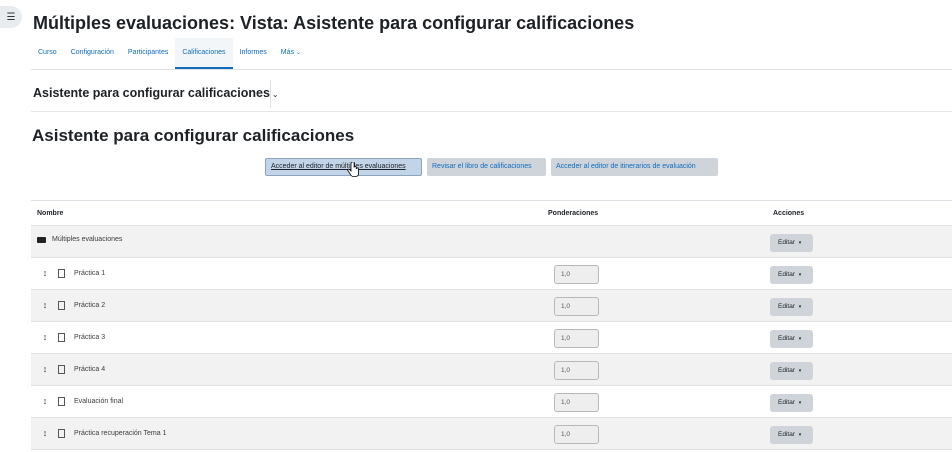 This screenshot has width=952, height=452. I want to click on divider, so click(270, 94).